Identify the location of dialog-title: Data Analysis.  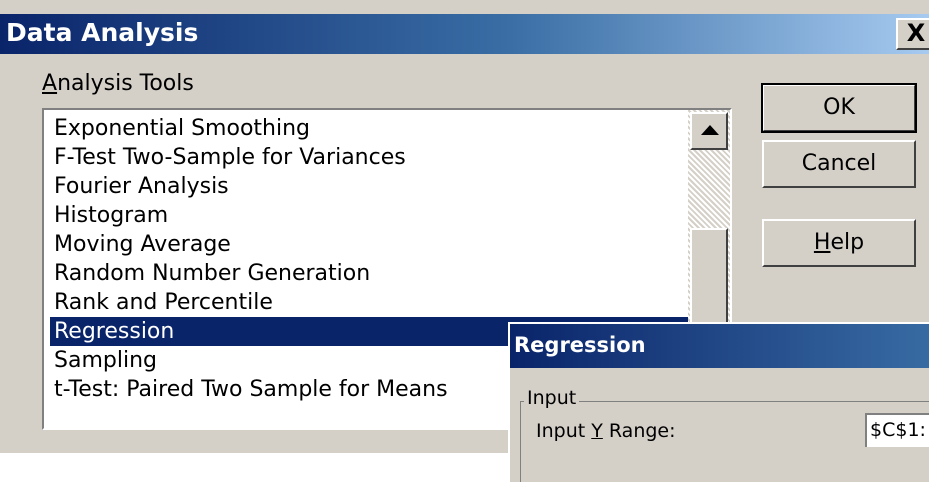
(102, 32).